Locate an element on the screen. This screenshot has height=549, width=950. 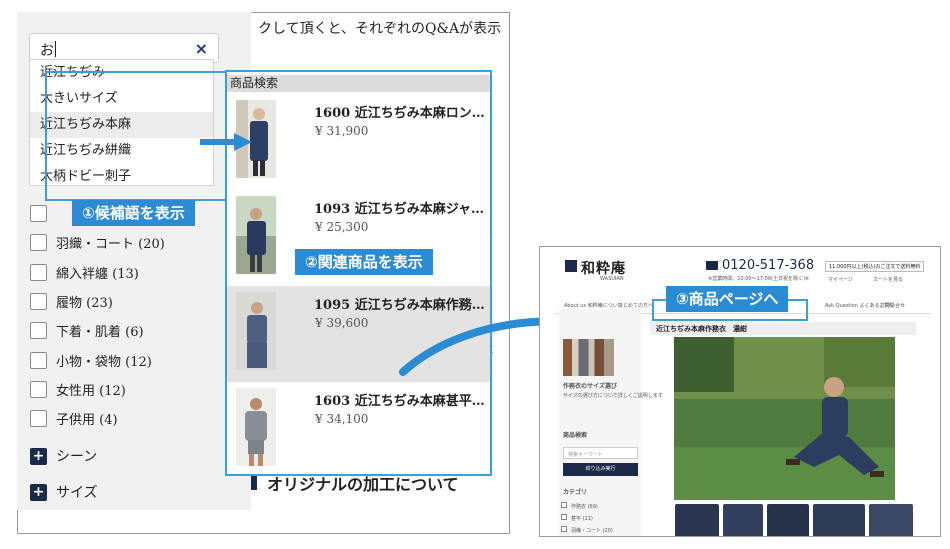
nav-item: About us 和粋庵について is located at coordinates (593, 305).